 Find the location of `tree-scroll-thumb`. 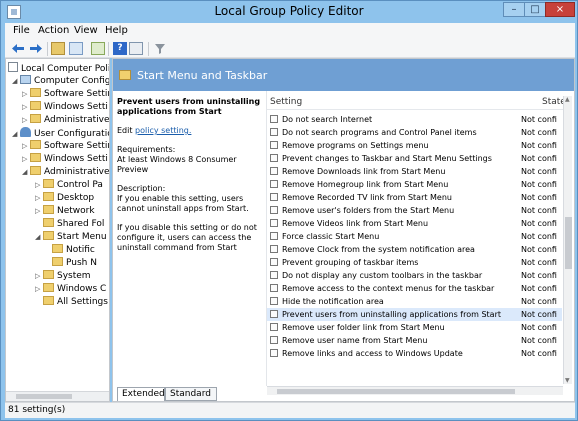

tree-scroll-thumb is located at coordinates (44, 396).